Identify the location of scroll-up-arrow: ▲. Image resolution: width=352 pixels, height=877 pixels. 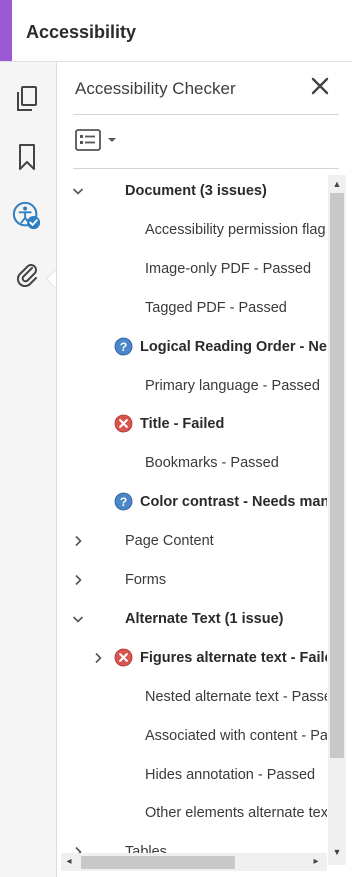
(337, 184).